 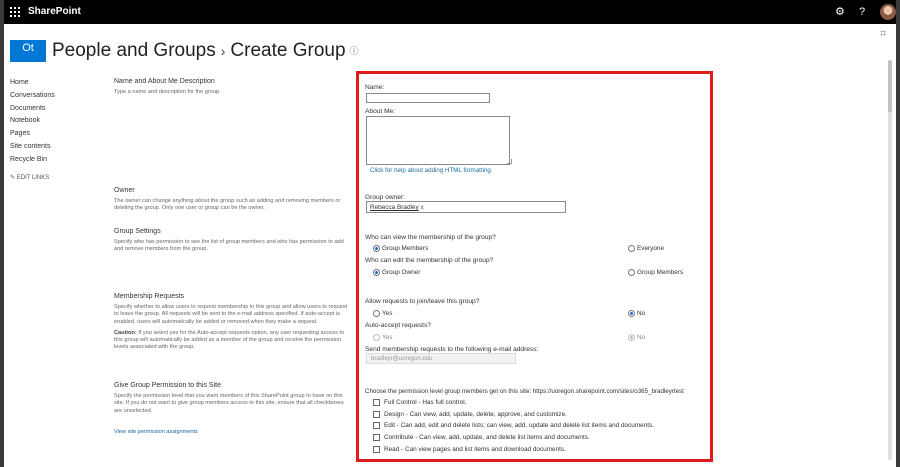 What do you see at coordinates (641, 337) in the screenshot?
I see `auto-accept-no-label: No` at bounding box center [641, 337].